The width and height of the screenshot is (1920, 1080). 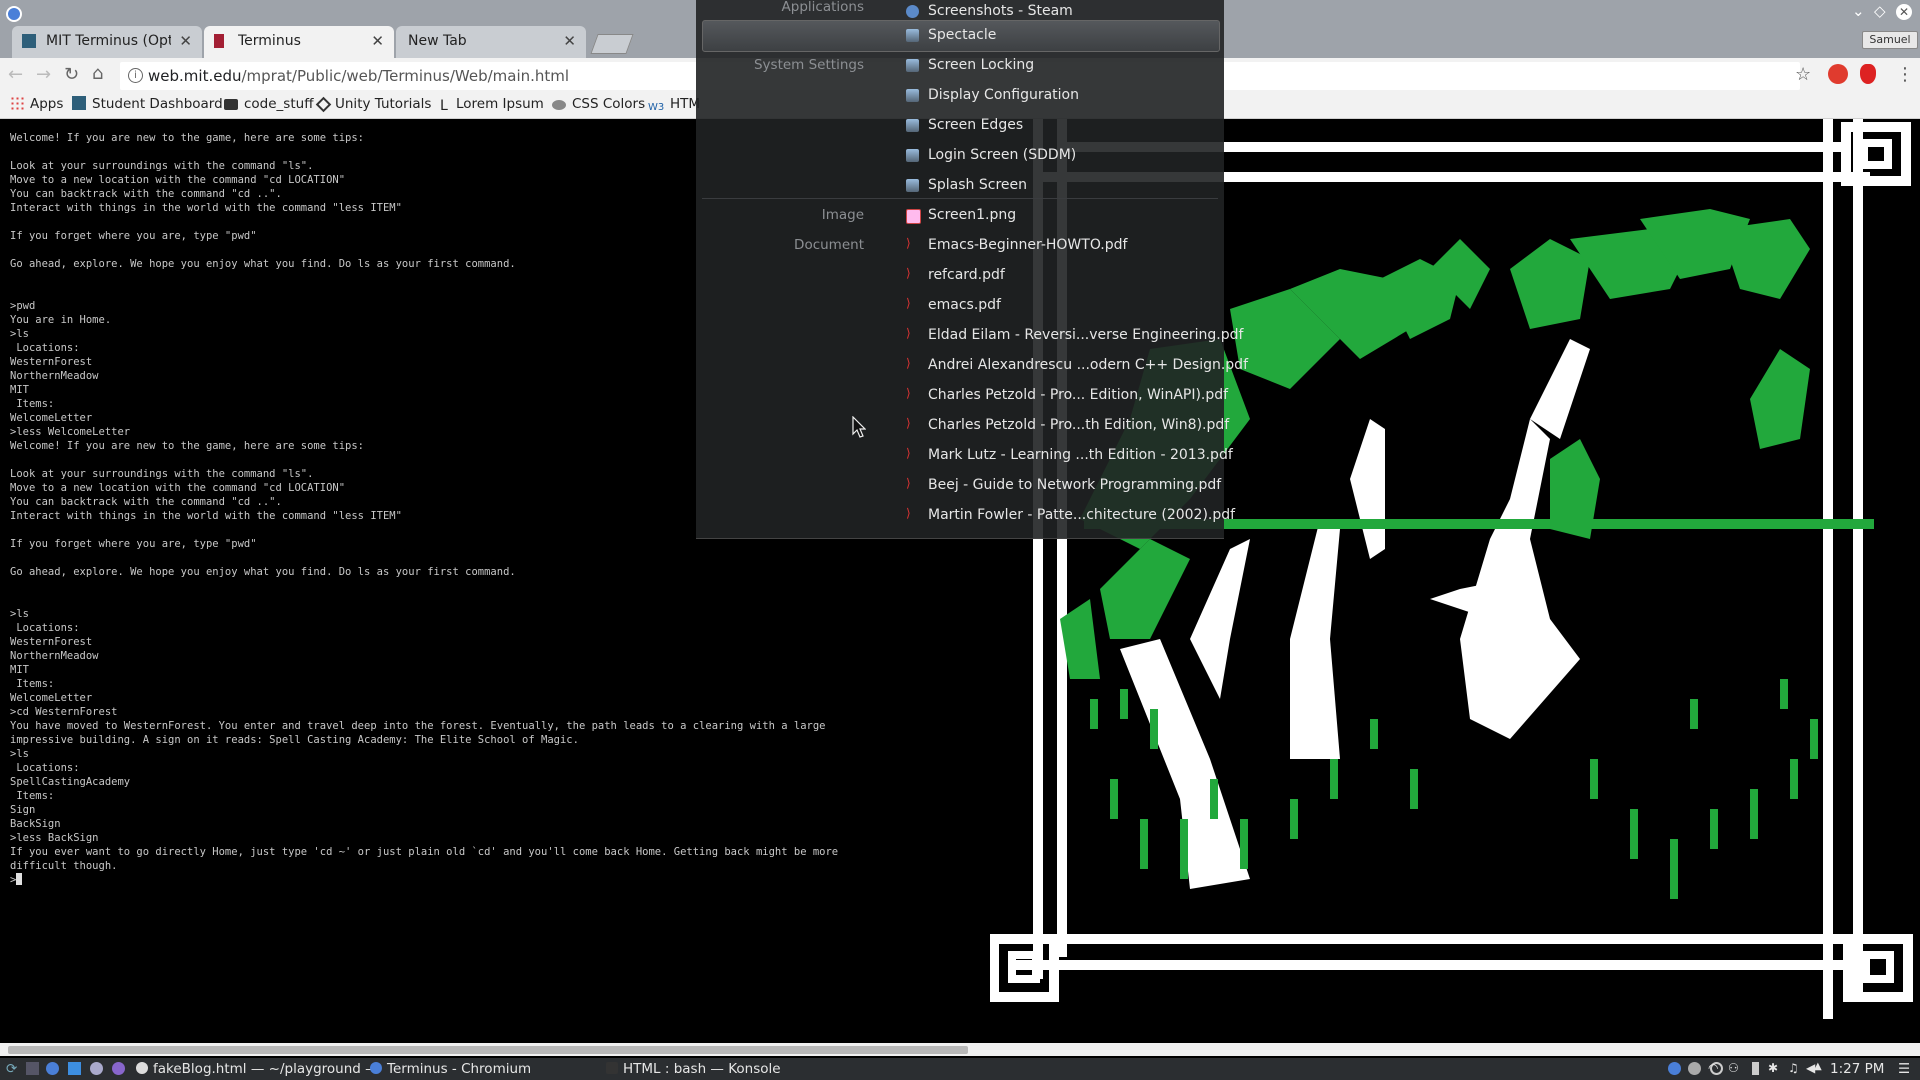 What do you see at coordinates (1061, 66) in the screenshot?
I see `launcher-result-item: Screen Locking` at bounding box center [1061, 66].